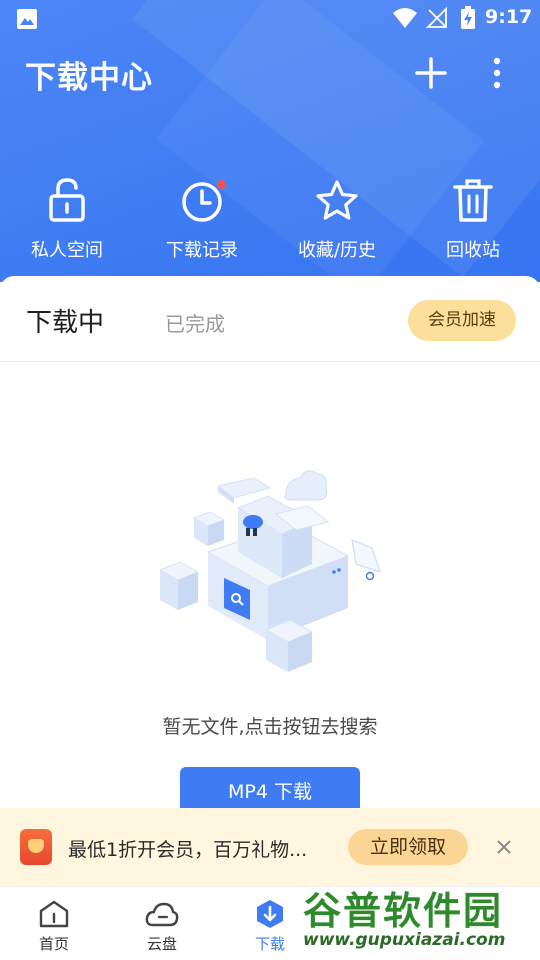  Describe the element at coordinates (67, 200) in the screenshot. I see `lock-icon` at that location.